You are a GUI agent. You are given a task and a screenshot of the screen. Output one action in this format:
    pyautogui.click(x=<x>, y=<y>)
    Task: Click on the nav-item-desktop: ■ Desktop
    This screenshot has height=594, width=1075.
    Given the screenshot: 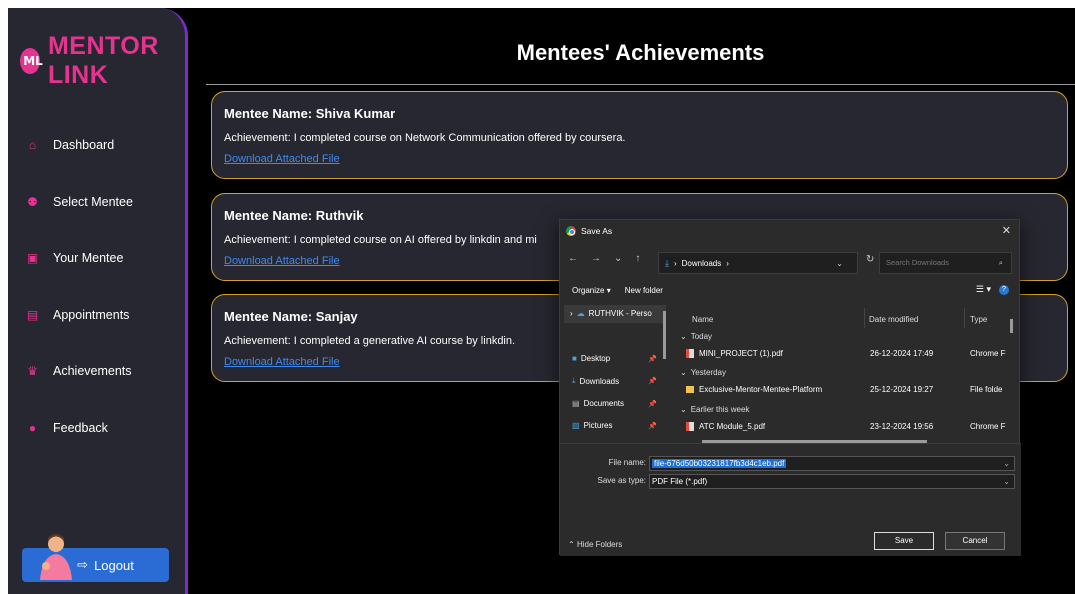 What is the action you would take?
    pyautogui.click(x=591, y=358)
    